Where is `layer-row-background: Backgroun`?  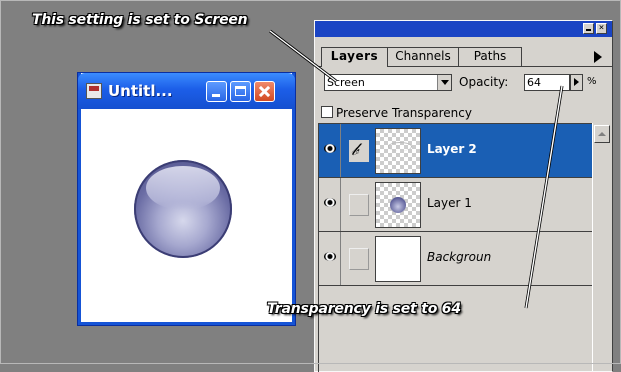
layer-row-background: Backgroun is located at coordinates (456, 259).